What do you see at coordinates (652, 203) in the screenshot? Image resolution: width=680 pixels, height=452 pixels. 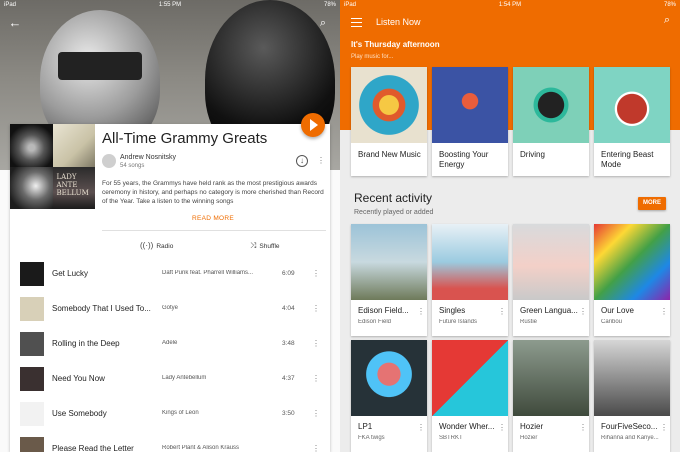 I see `more-button: MORE` at bounding box center [652, 203].